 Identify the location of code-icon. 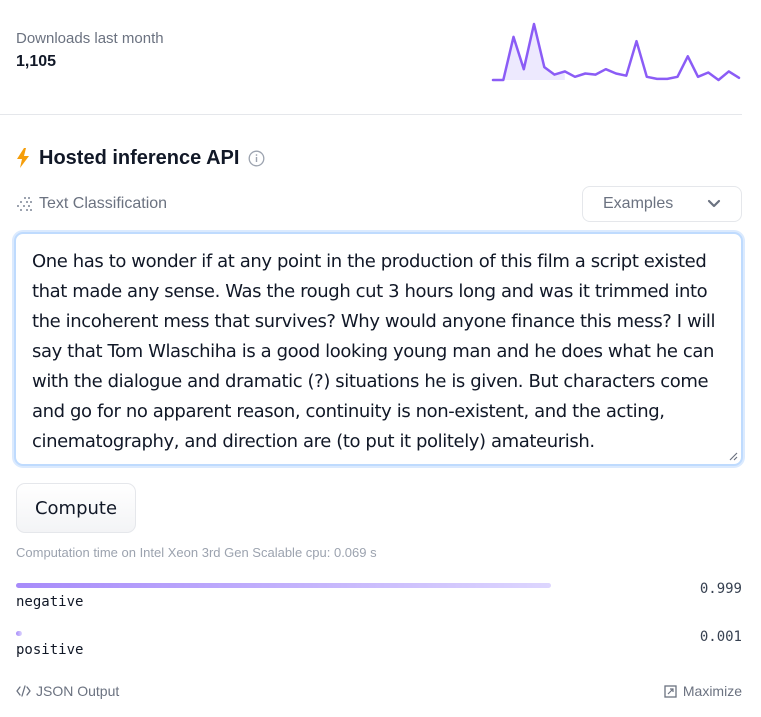
(23, 691).